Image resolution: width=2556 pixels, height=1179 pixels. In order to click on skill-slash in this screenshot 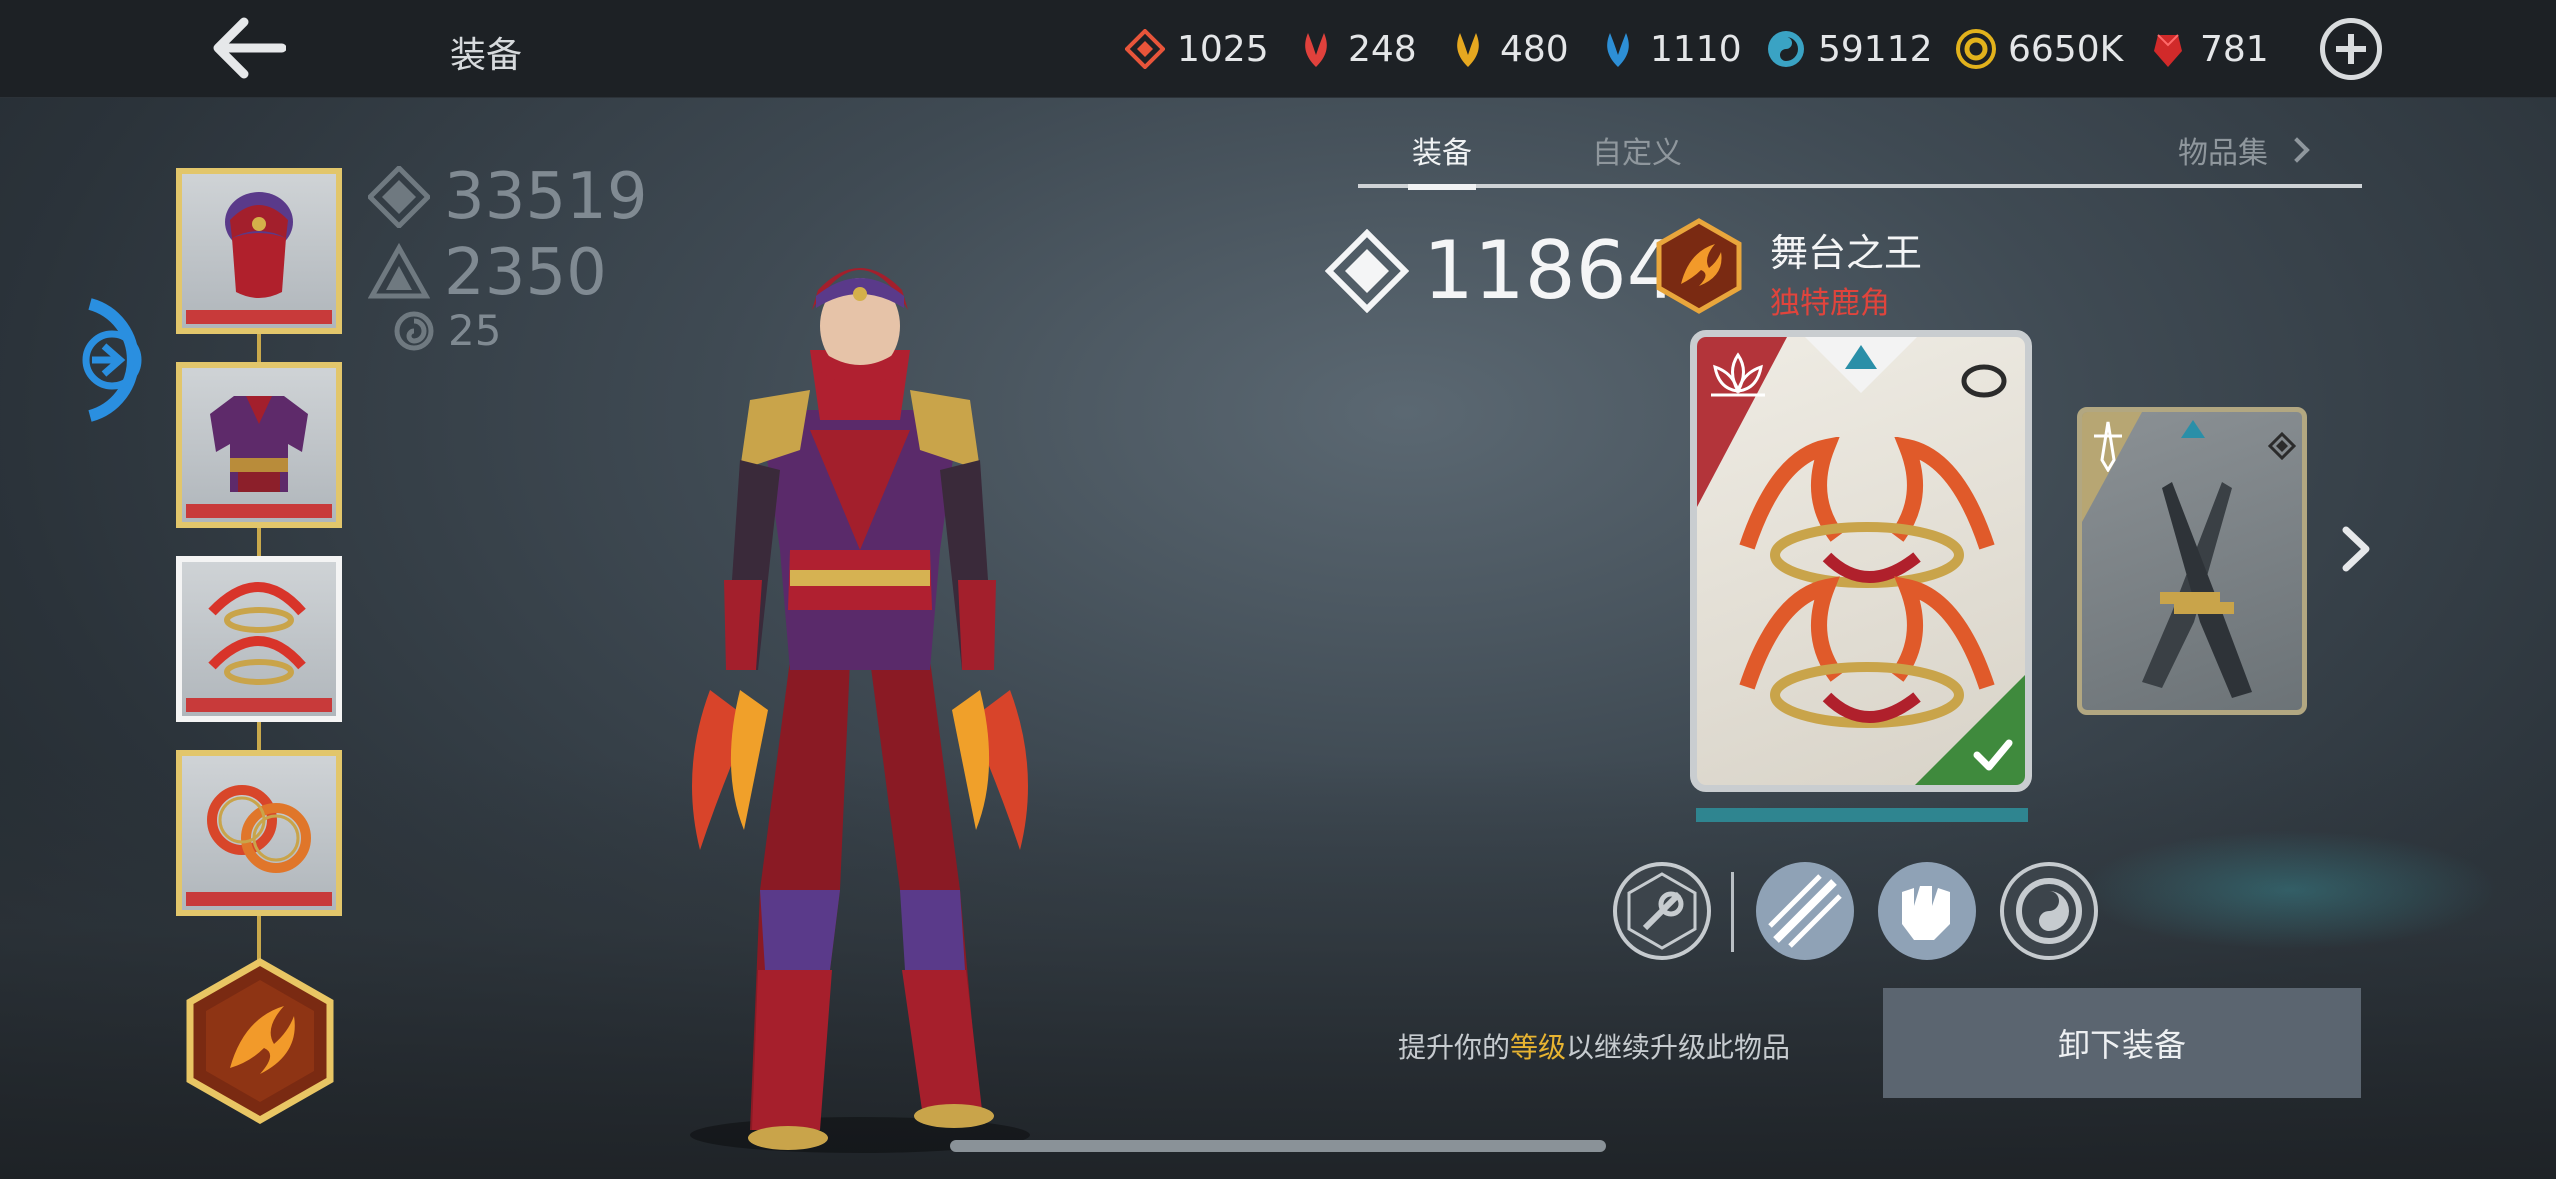, I will do `click(1805, 911)`.